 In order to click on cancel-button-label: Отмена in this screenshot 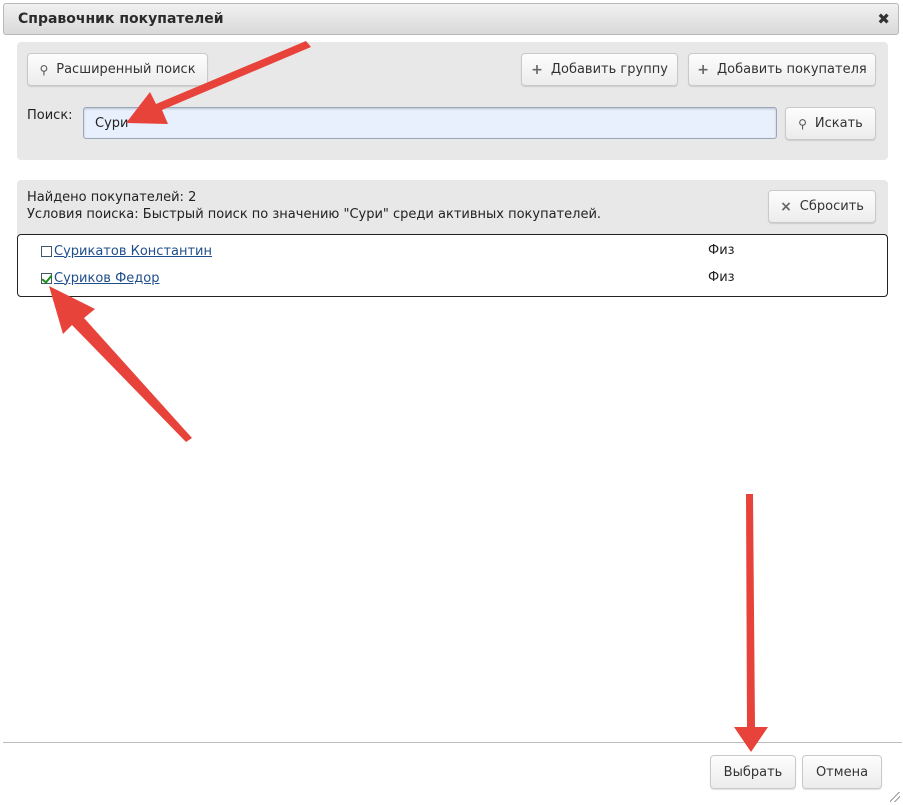, I will do `click(842, 772)`.